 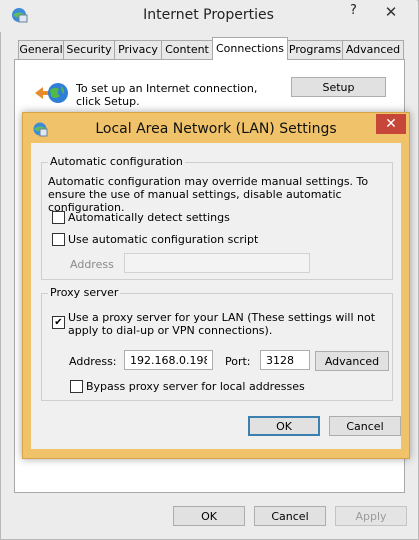 I want to click on proxy-address-input, so click(x=168, y=360).